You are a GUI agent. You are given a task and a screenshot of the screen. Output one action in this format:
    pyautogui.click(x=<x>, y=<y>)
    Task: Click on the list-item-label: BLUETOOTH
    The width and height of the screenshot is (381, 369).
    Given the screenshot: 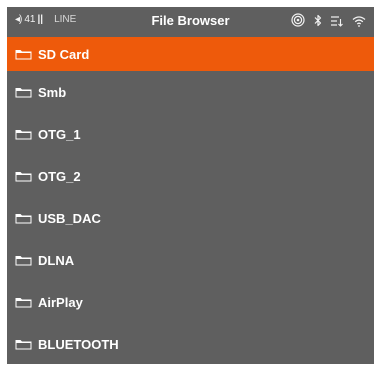 What is the action you would take?
    pyautogui.click(x=78, y=344)
    